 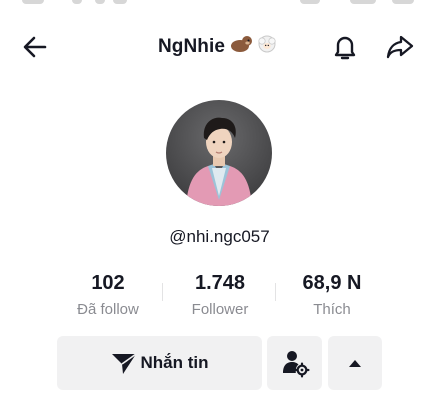 I want to click on title-emoji, so click(x=255, y=47).